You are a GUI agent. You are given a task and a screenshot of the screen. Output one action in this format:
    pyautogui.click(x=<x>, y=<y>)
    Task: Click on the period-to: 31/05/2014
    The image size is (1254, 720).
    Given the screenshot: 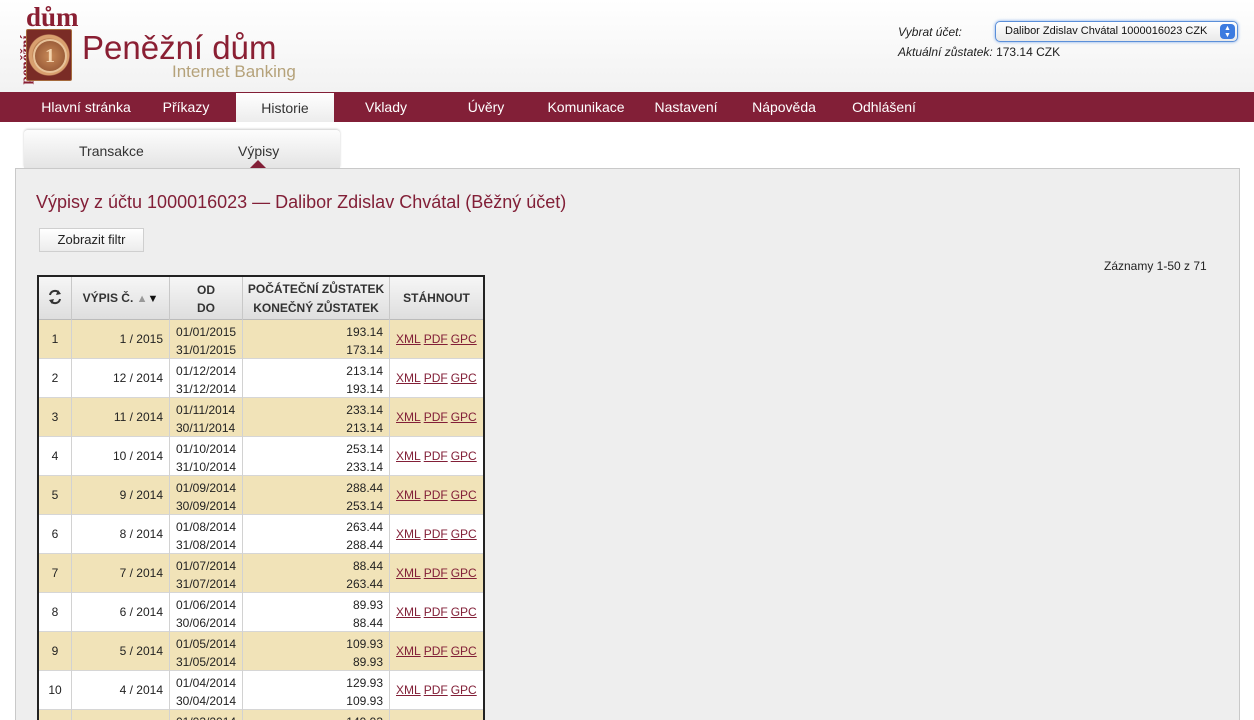 What is the action you would take?
    pyautogui.click(x=206, y=662)
    